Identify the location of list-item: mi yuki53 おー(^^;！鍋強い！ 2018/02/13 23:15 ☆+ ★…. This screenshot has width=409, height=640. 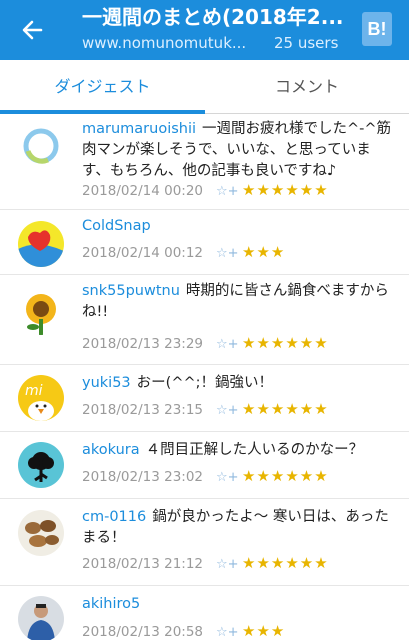
(204, 398).